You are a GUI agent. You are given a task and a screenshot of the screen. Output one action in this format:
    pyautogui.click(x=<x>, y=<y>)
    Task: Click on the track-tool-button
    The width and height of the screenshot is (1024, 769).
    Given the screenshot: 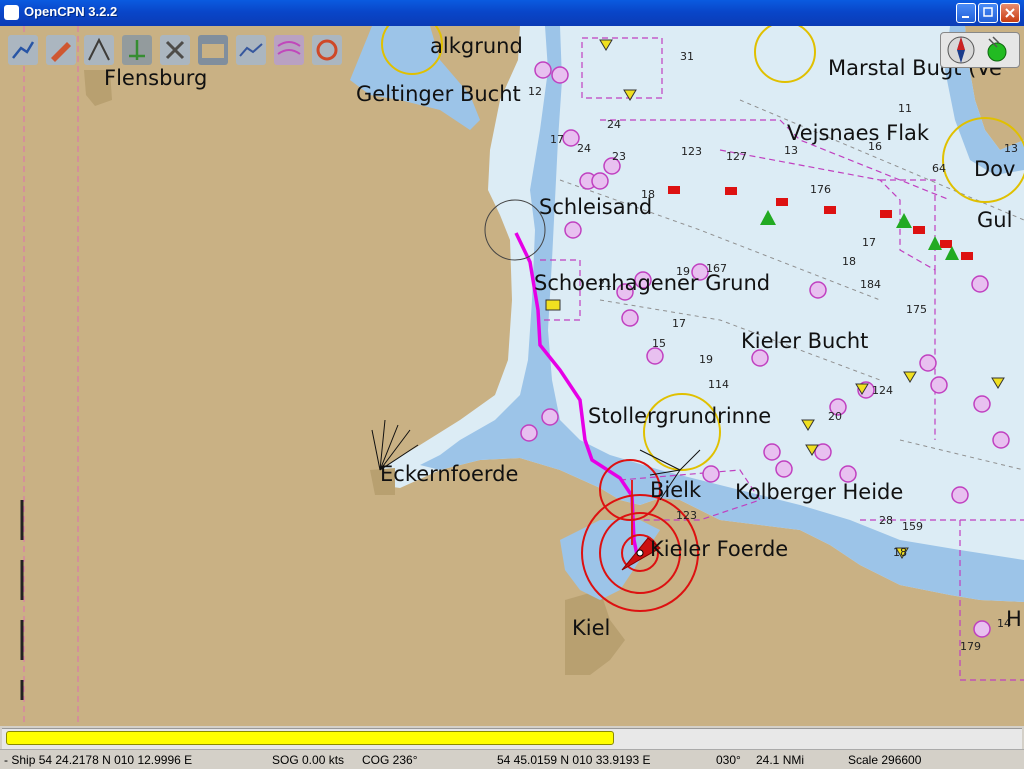 What is the action you would take?
    pyautogui.click(x=289, y=50)
    